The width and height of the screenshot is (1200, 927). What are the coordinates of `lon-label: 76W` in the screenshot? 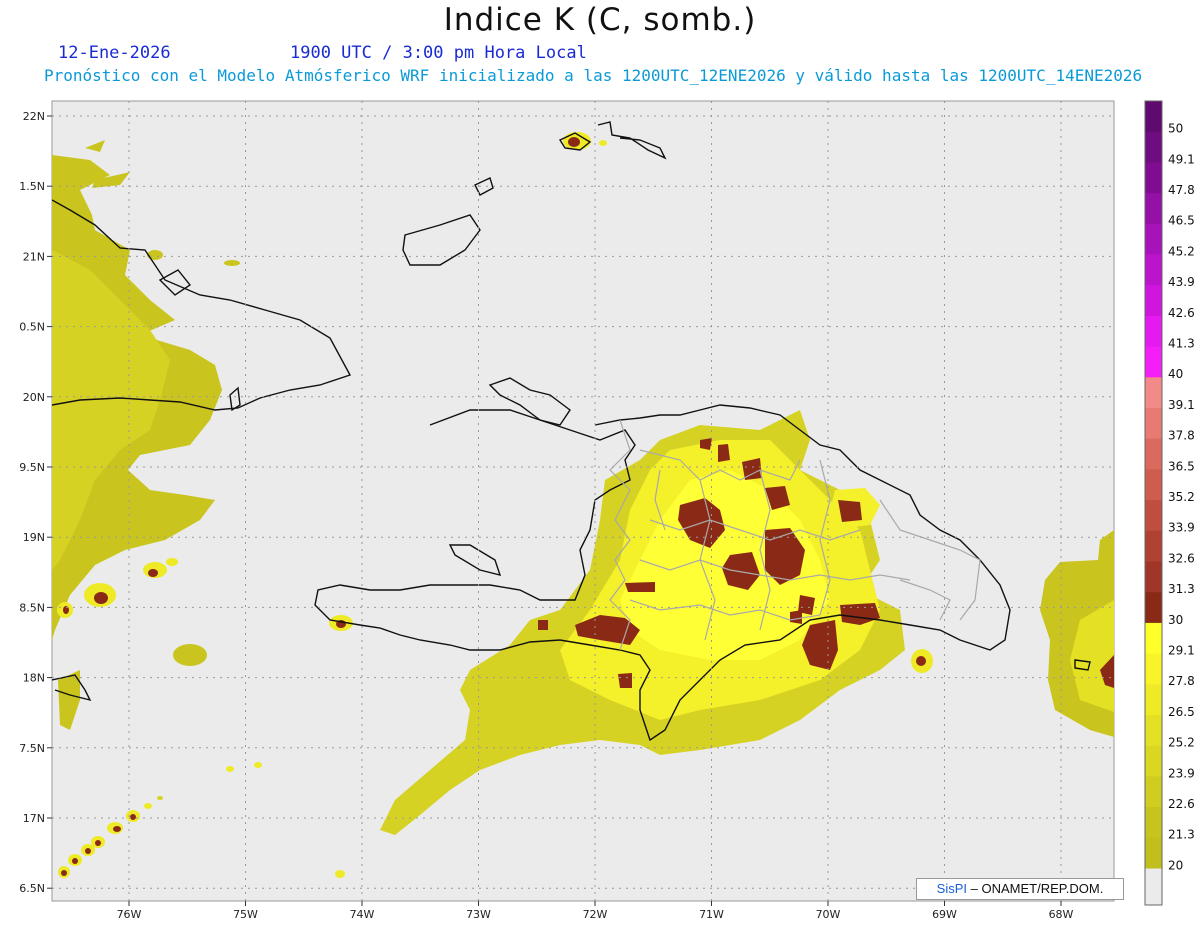 It's located at (129, 914).